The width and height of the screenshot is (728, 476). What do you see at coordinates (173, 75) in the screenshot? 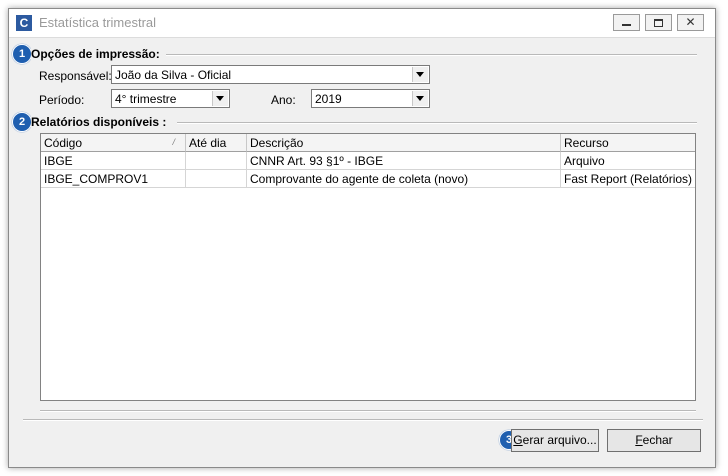
I see `responsavel-value: João da Silva - Oficial` at bounding box center [173, 75].